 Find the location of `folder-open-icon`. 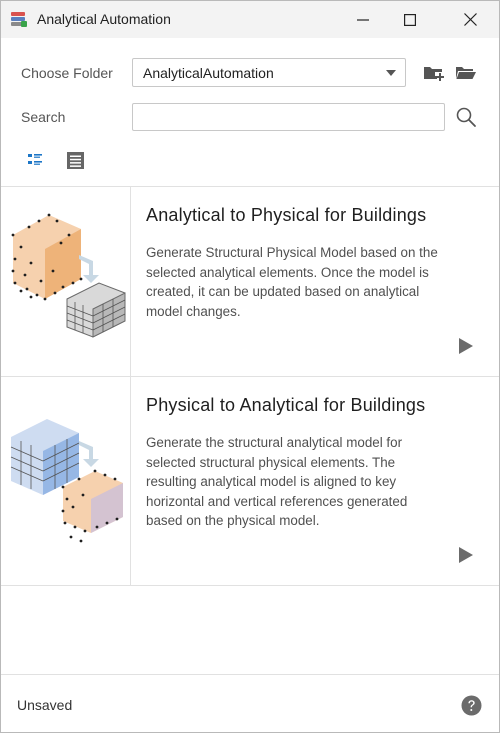

folder-open-icon is located at coordinates (466, 73).